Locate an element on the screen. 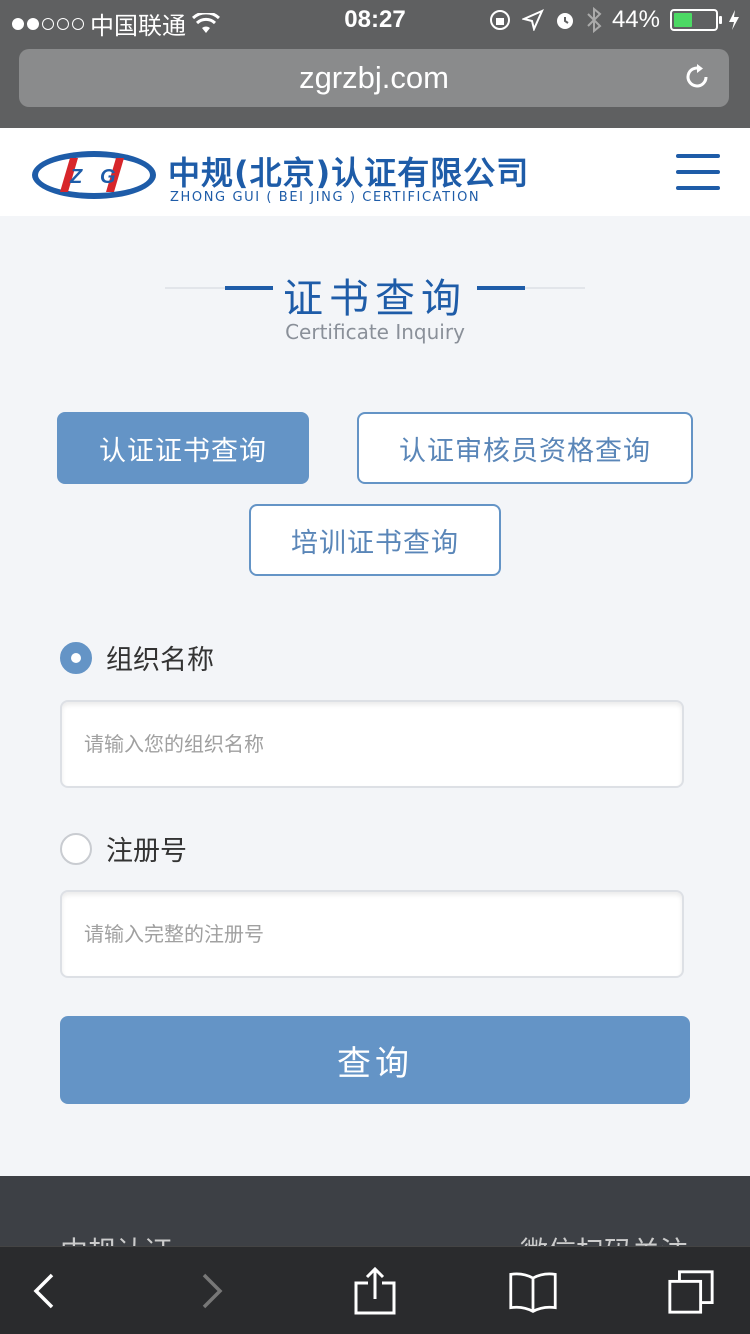 This screenshot has width=750, height=1334. query-button: 查询 is located at coordinates (375, 1060).